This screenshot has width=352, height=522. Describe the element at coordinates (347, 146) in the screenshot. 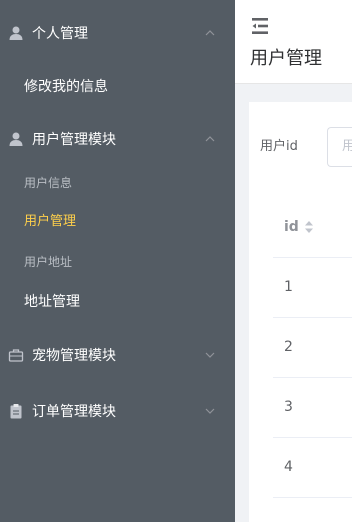

I see `user-id-input-placeholder: 用` at that location.